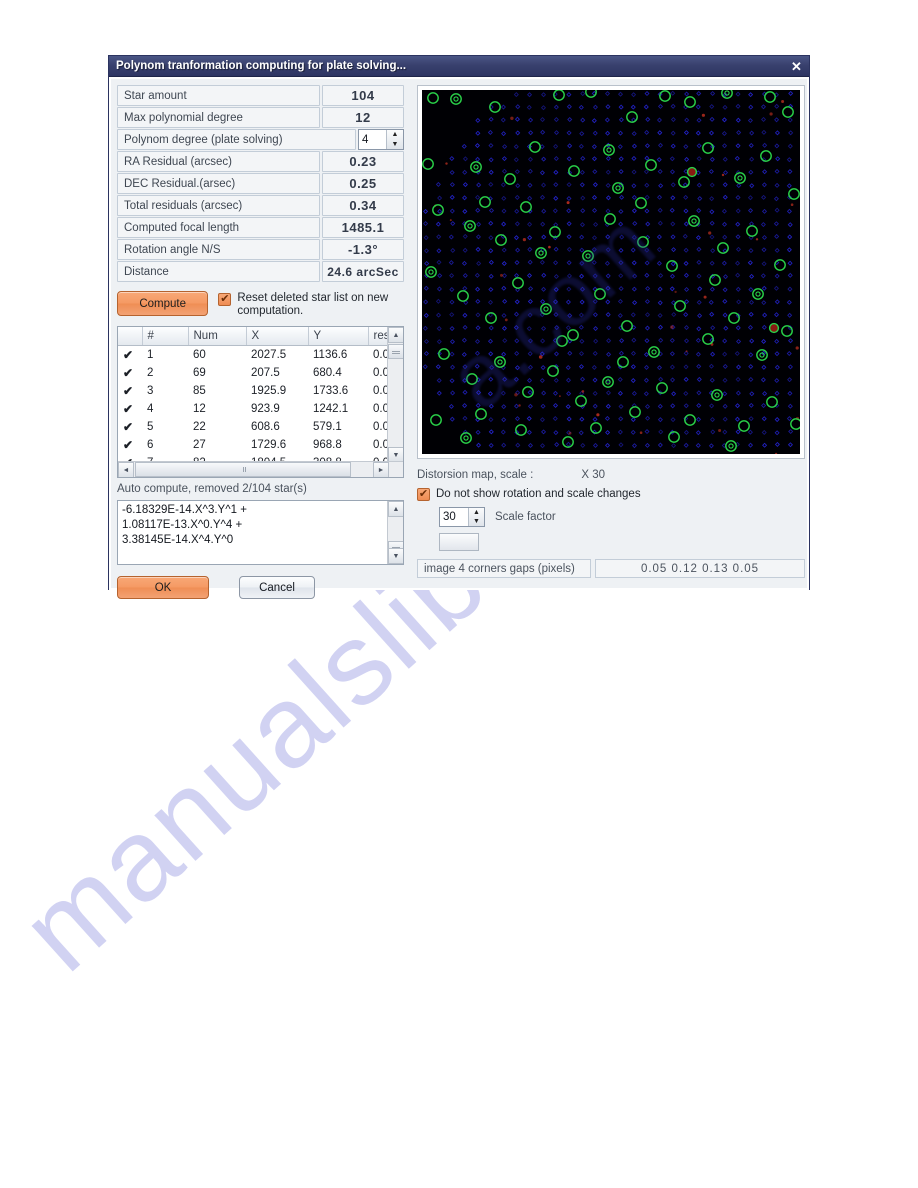  I want to click on table-row: ✔ 6 27 1729.6 968.8 0.00, so click(260, 445).